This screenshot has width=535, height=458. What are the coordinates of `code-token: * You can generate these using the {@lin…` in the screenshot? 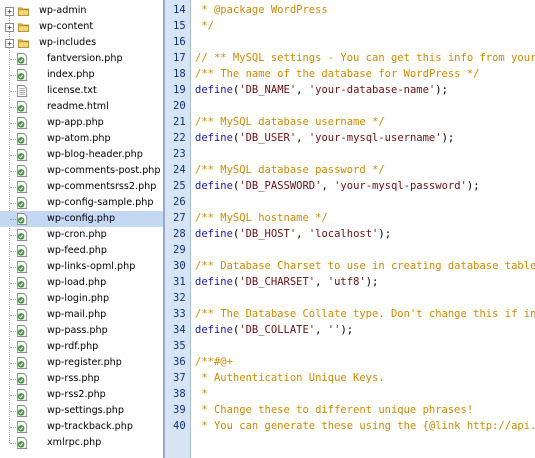 It's located at (368, 426).